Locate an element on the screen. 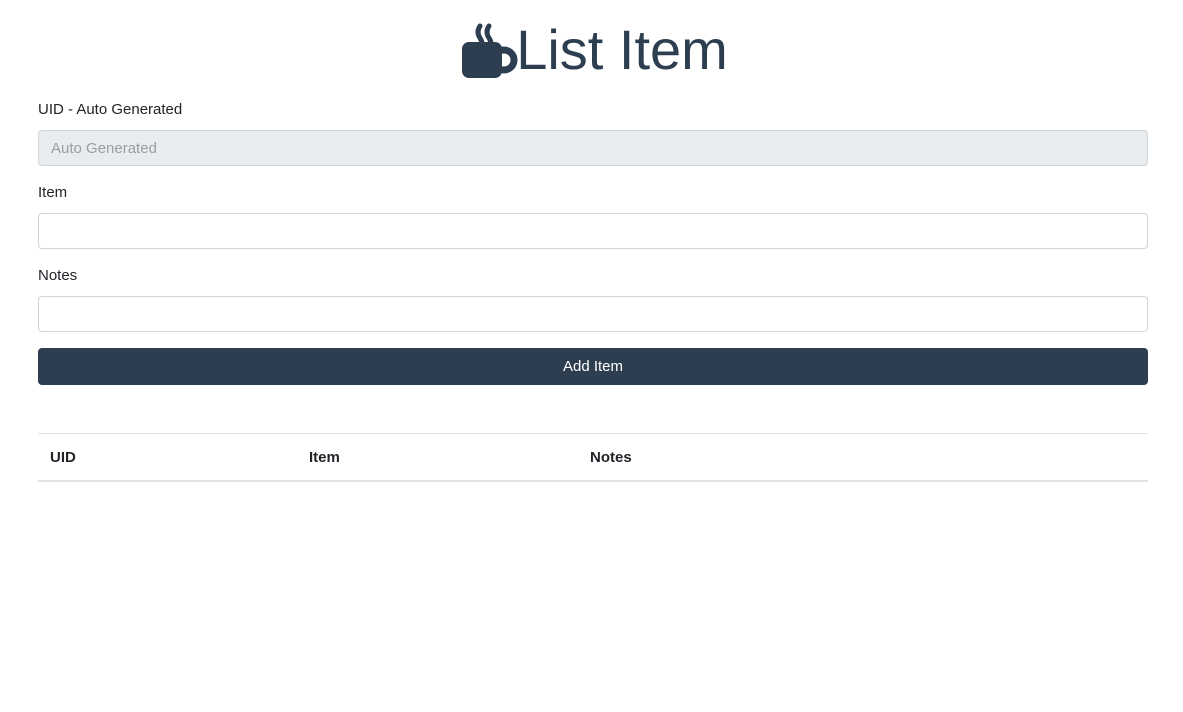 Image resolution: width=1183 pixels, height=712 pixels. uid-label: UID - Auto Generated is located at coordinates (110, 109).